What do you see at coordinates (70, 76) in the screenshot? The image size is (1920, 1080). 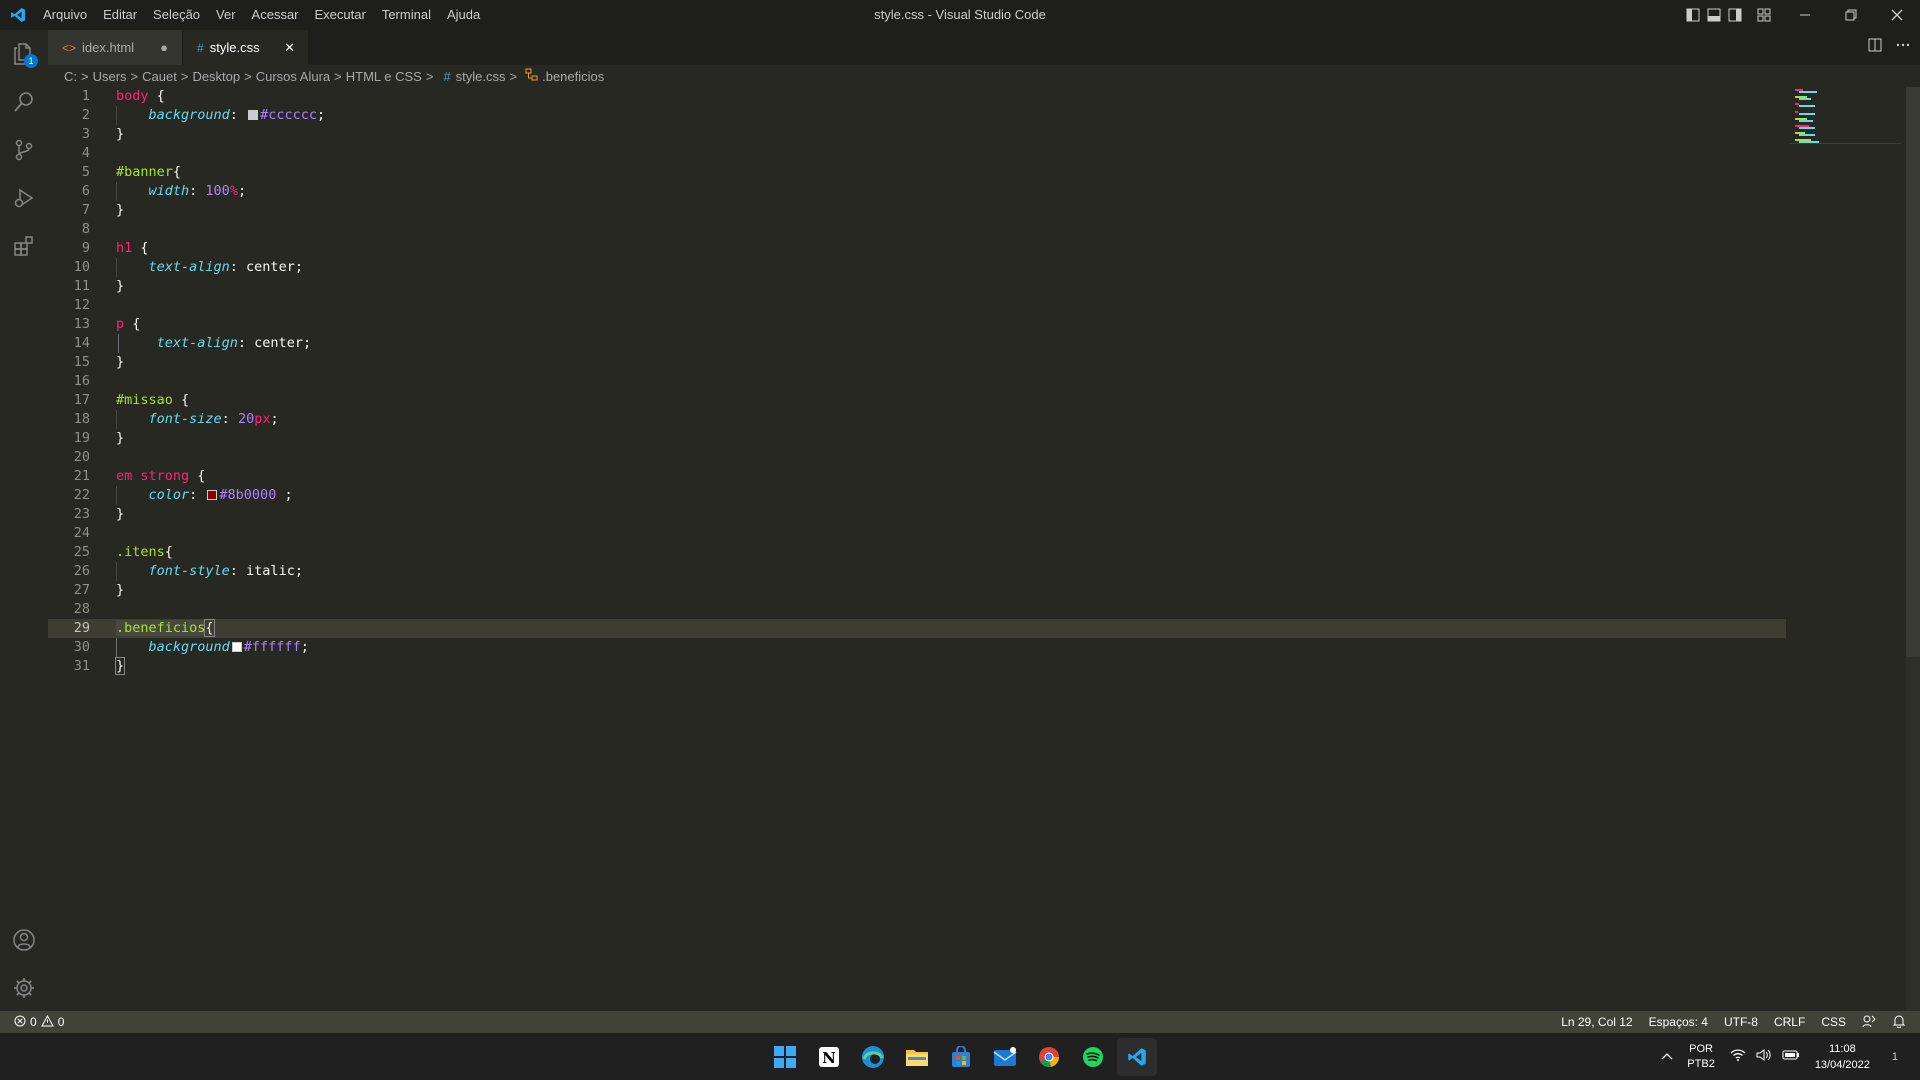 I see `breadcrumb-item: C:` at bounding box center [70, 76].